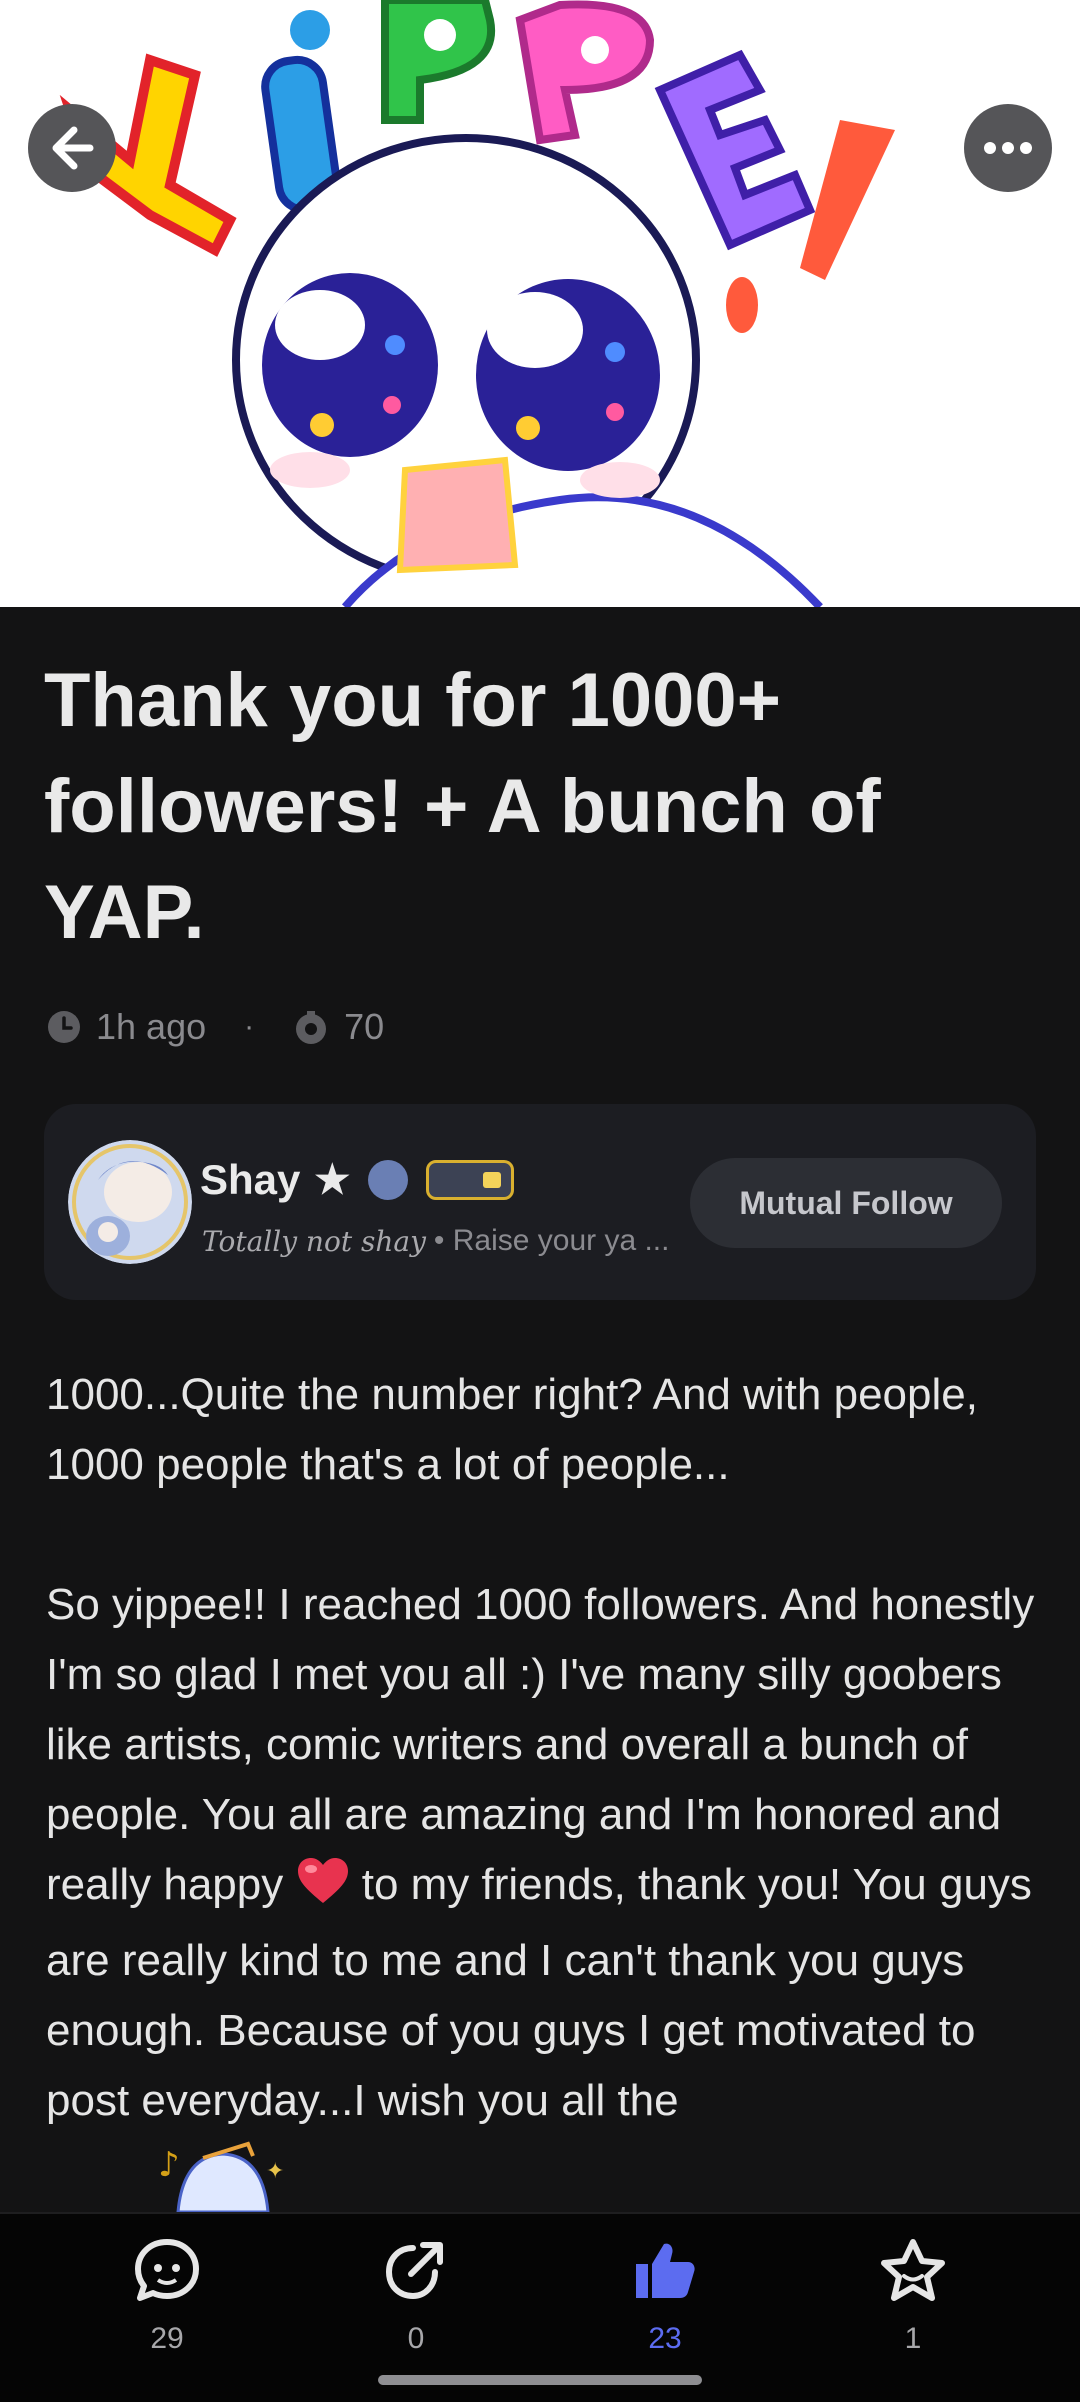  I want to click on more-options-button, so click(1008, 148).